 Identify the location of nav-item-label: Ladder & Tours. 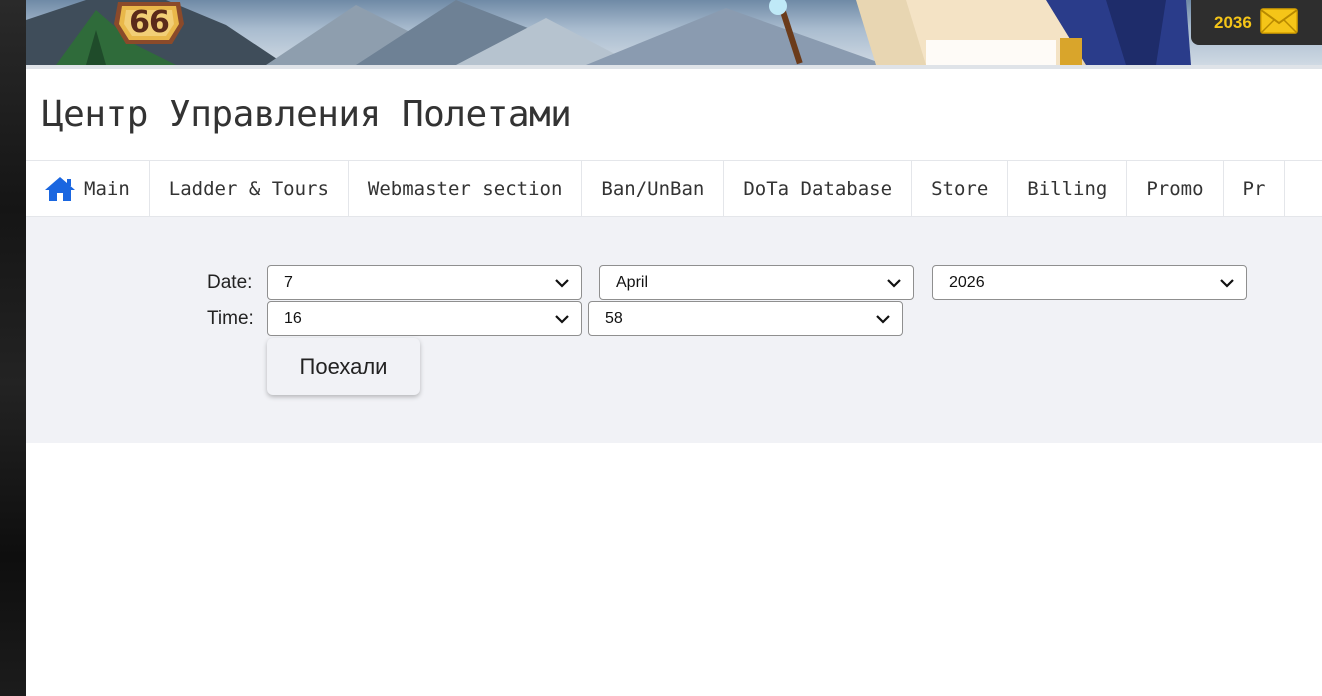
(248, 188).